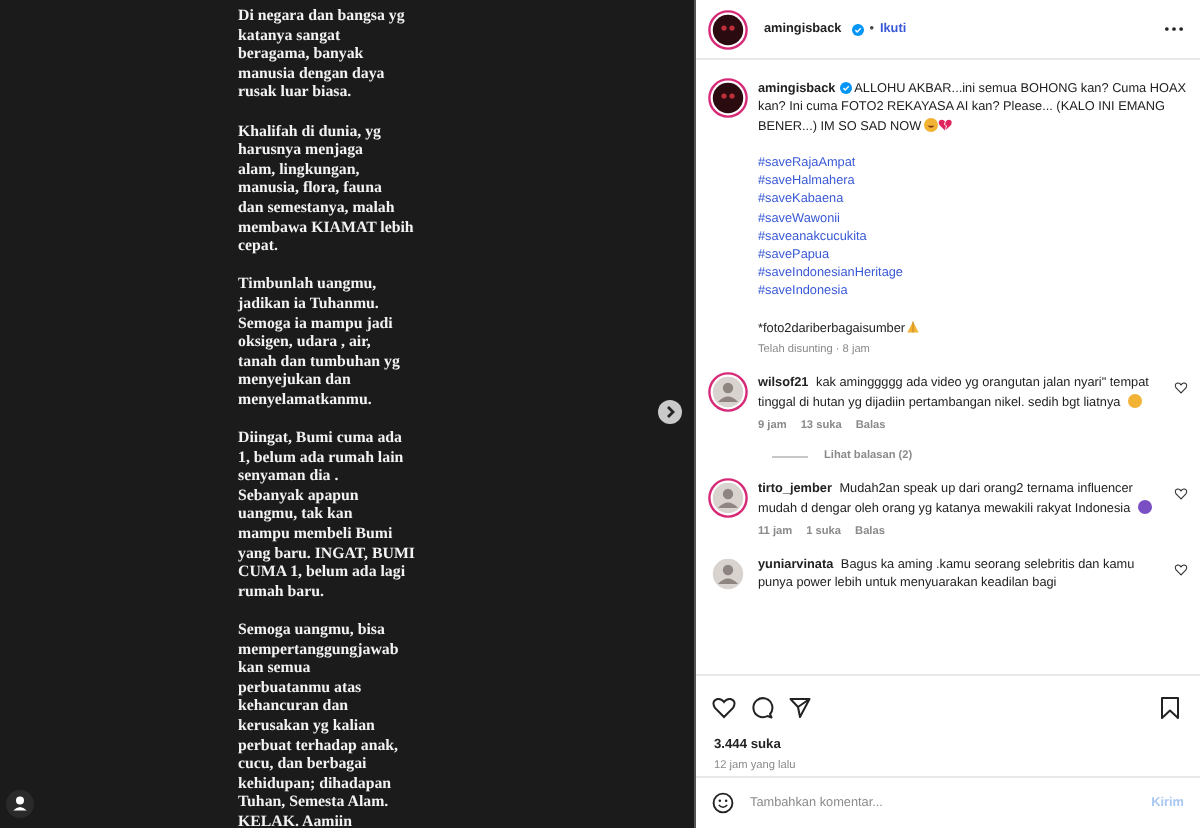  Describe the element at coordinates (800, 708) in the screenshot. I see `share-icon` at that location.